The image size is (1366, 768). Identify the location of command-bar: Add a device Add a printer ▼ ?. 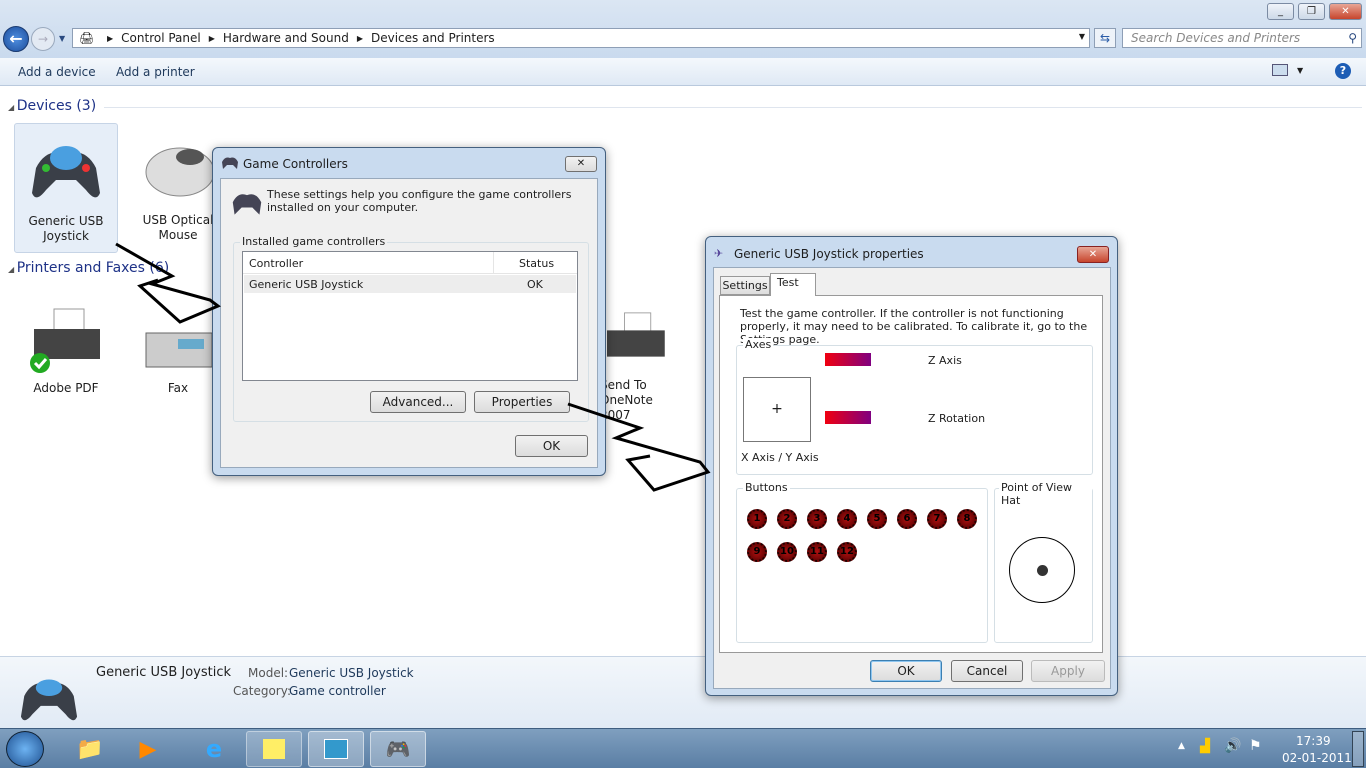
(683, 72).